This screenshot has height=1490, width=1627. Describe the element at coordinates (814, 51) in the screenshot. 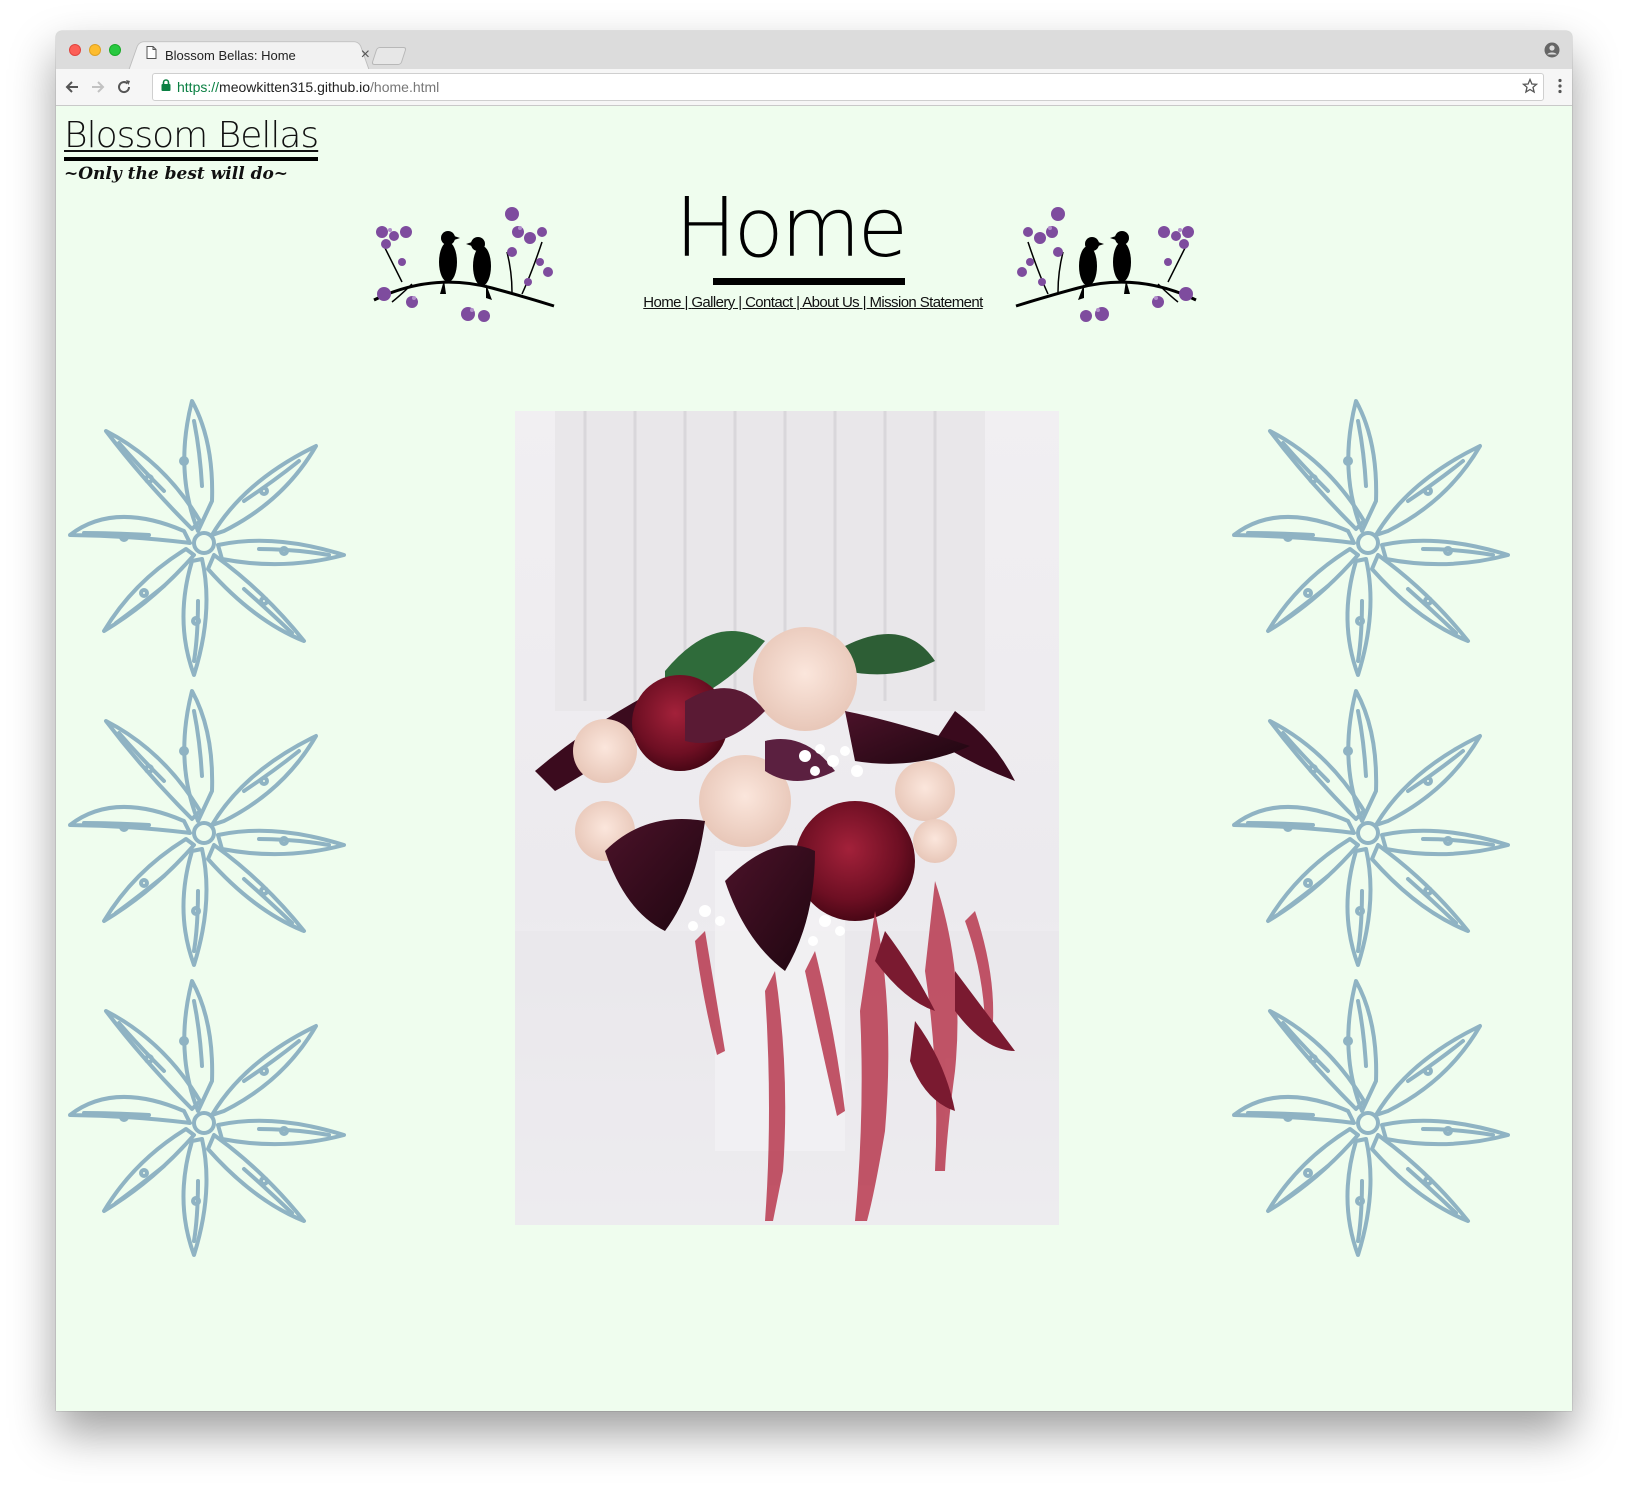

I see `tab-strip: Blossom Bellas: Home ×` at that location.